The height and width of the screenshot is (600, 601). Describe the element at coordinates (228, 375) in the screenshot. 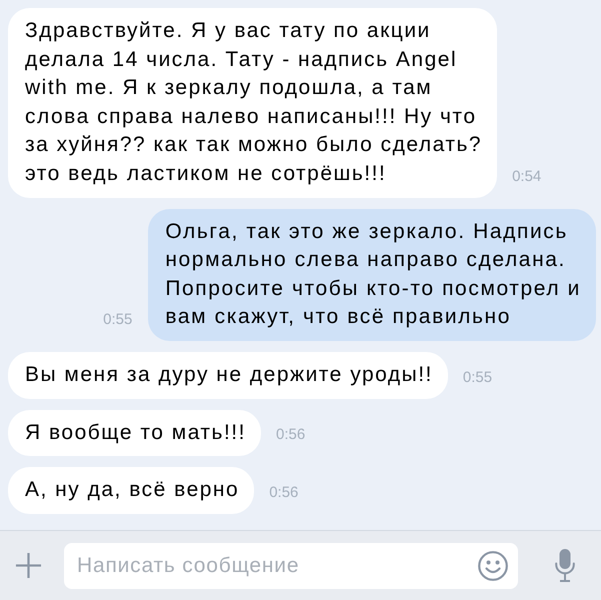

I see `incoming-message-bubble: Вы меня за дуру не держите уроды!!` at that location.